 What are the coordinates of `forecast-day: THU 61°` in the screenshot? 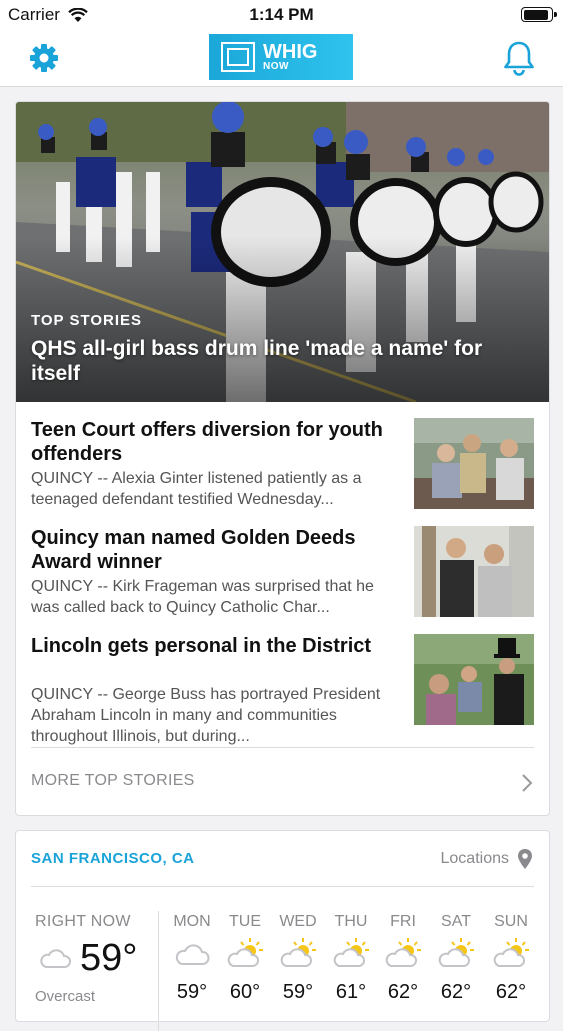 It's located at (351, 958).